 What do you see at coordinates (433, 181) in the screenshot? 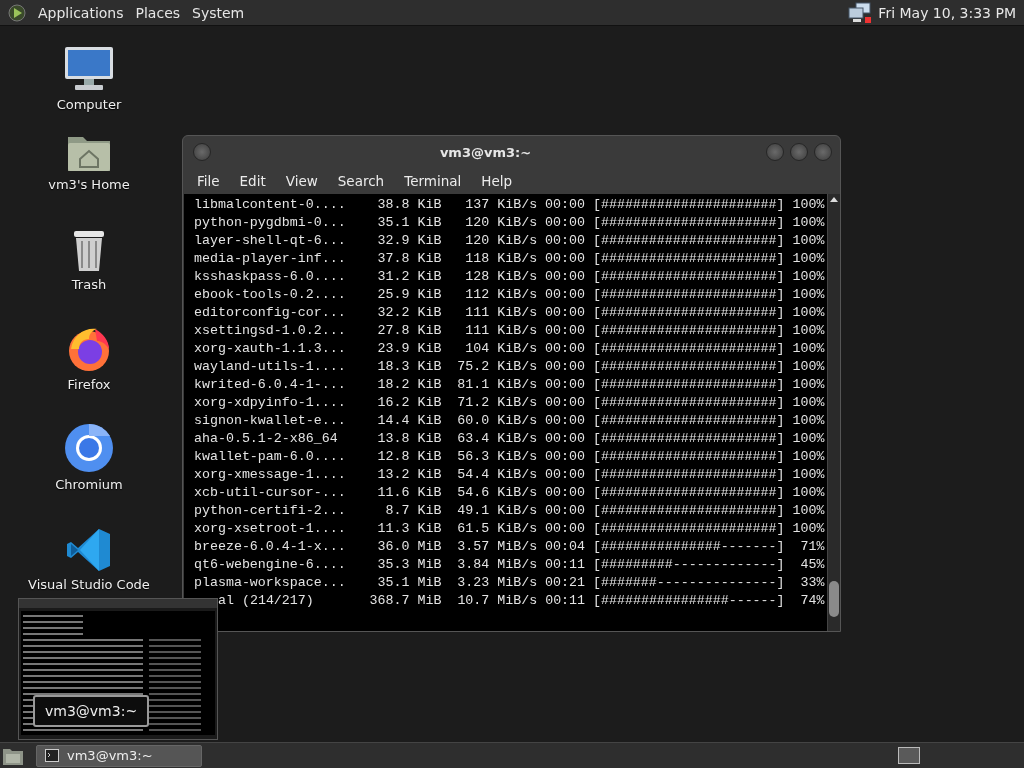
I see `menu-item: Terminal` at bounding box center [433, 181].